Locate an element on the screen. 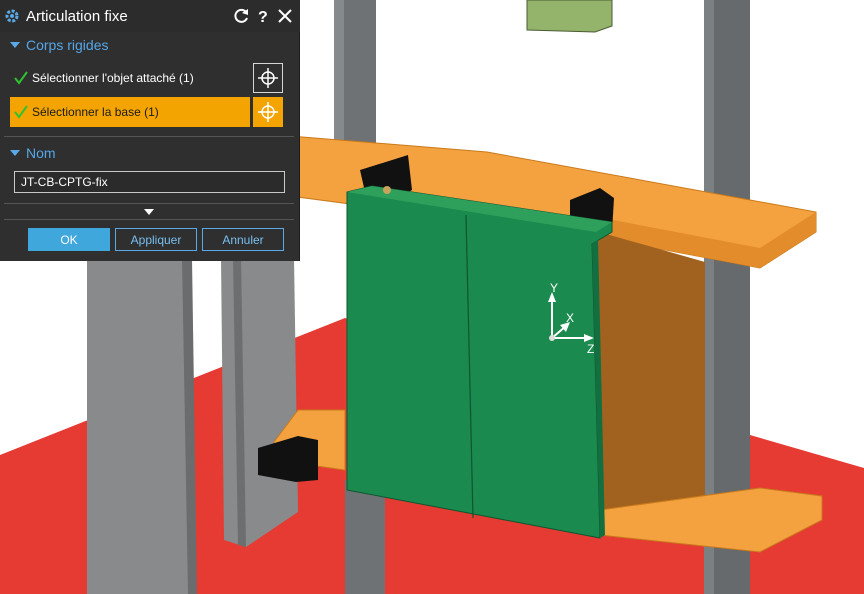  name-section-label: Nom is located at coordinates (41, 153).